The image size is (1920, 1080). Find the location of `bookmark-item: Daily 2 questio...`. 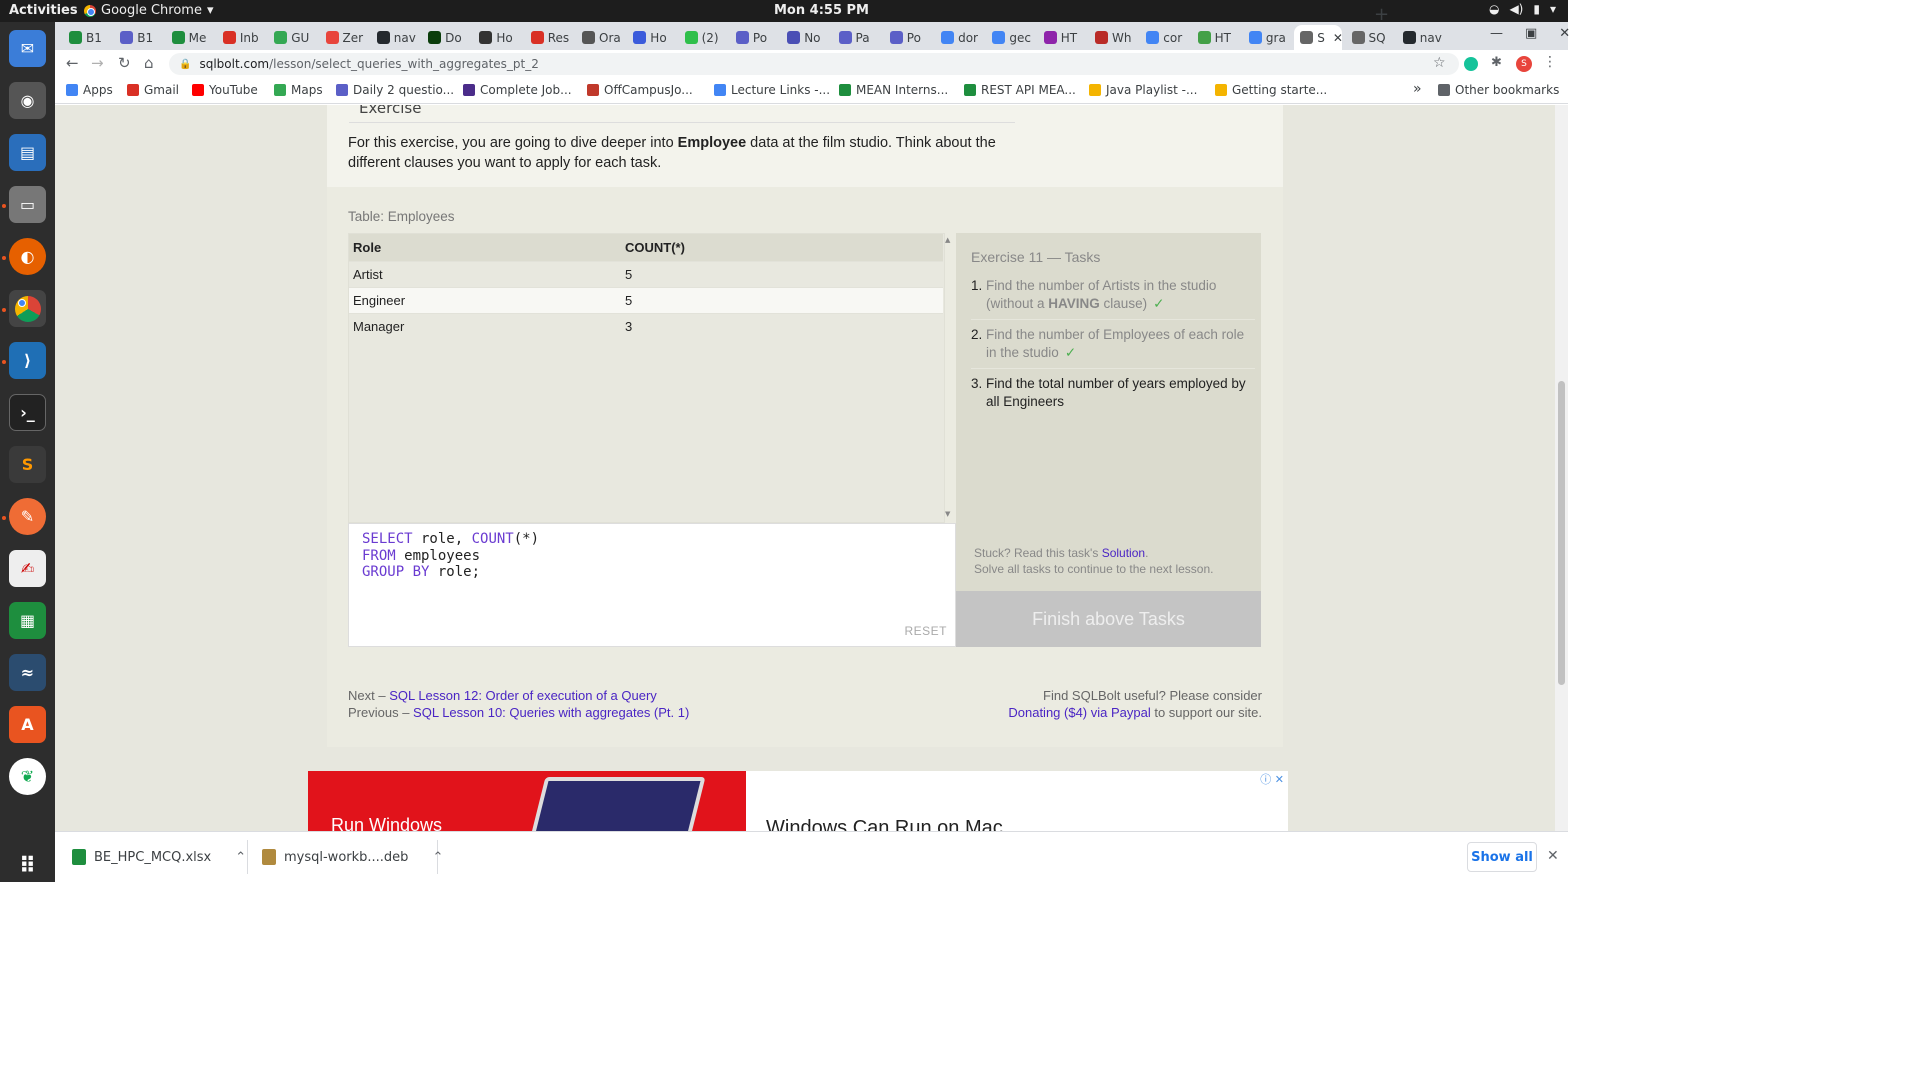

bookmark-item: Daily 2 questio... is located at coordinates (395, 90).